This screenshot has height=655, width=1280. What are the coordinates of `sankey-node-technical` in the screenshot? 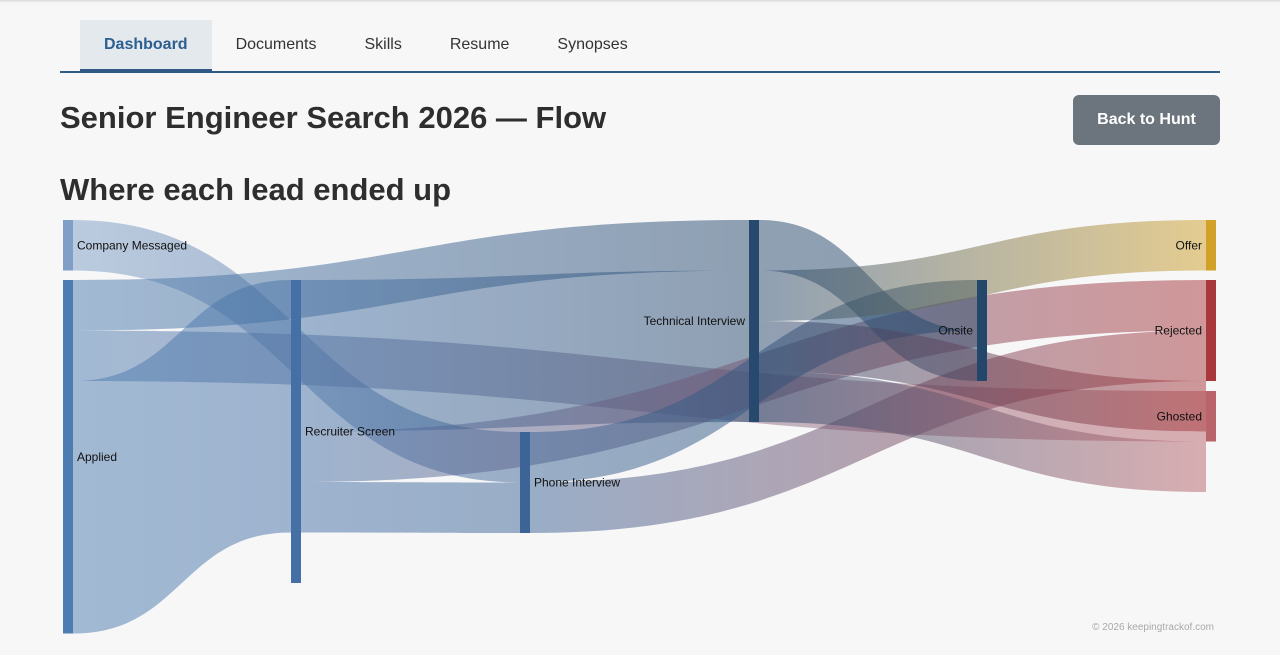 It's located at (754, 321).